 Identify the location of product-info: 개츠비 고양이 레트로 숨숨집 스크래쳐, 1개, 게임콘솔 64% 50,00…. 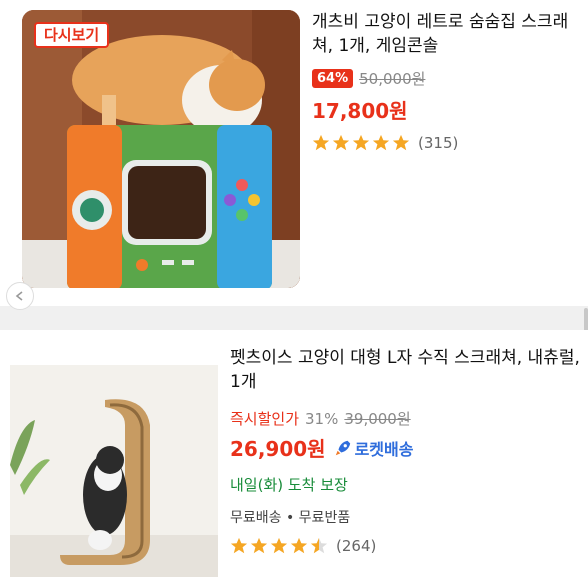
(447, 81).